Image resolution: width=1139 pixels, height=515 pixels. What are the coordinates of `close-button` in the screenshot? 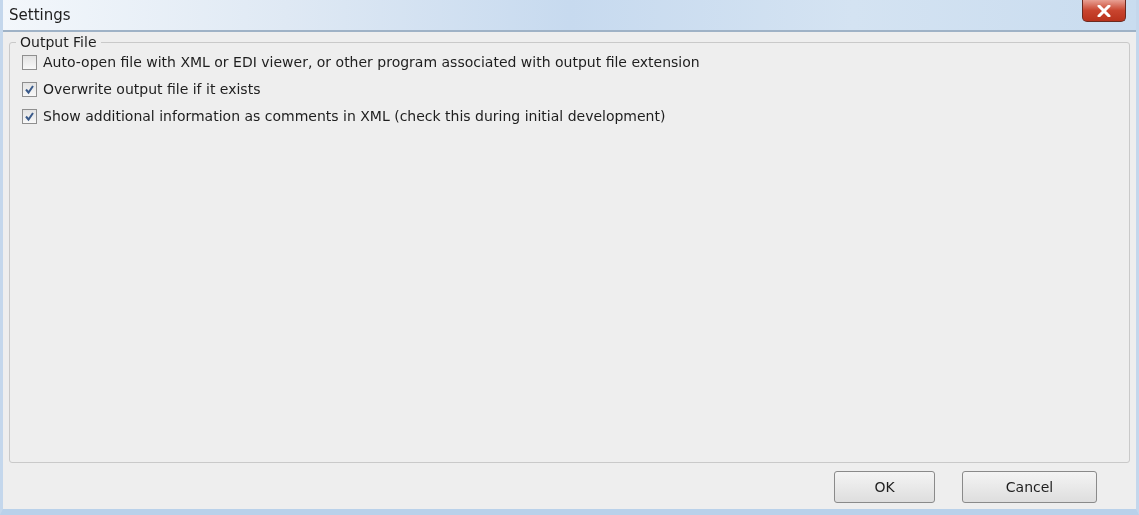 It's located at (1104, 11).